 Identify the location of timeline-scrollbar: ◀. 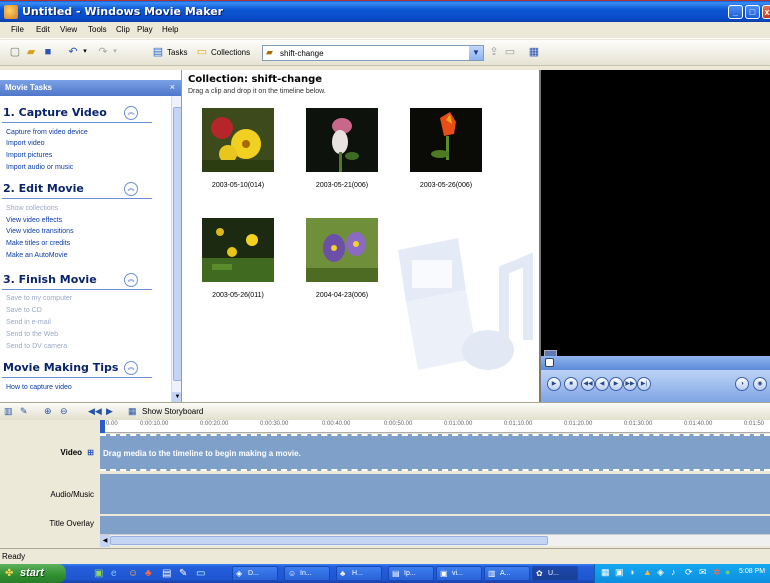
(435, 540).